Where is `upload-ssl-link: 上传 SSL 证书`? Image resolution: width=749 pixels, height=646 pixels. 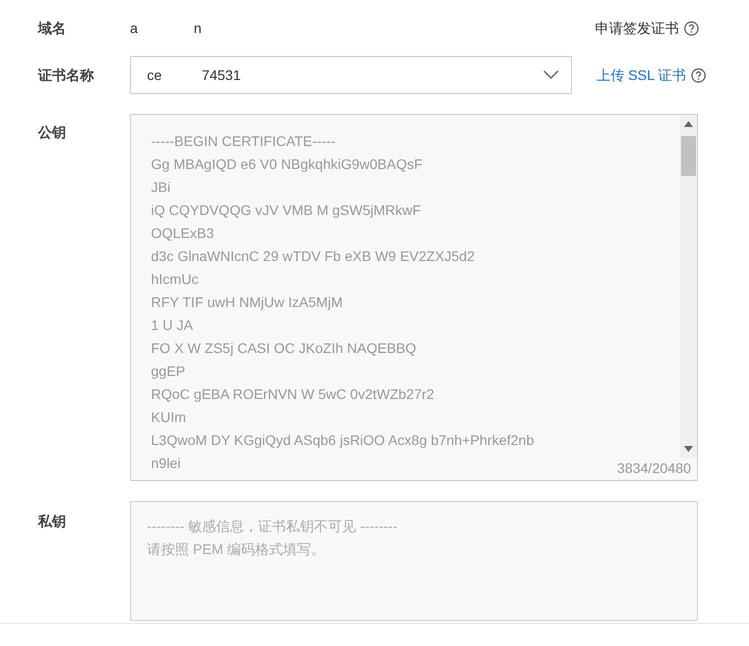
upload-ssl-link: 上传 SSL 证书 is located at coordinates (641, 75).